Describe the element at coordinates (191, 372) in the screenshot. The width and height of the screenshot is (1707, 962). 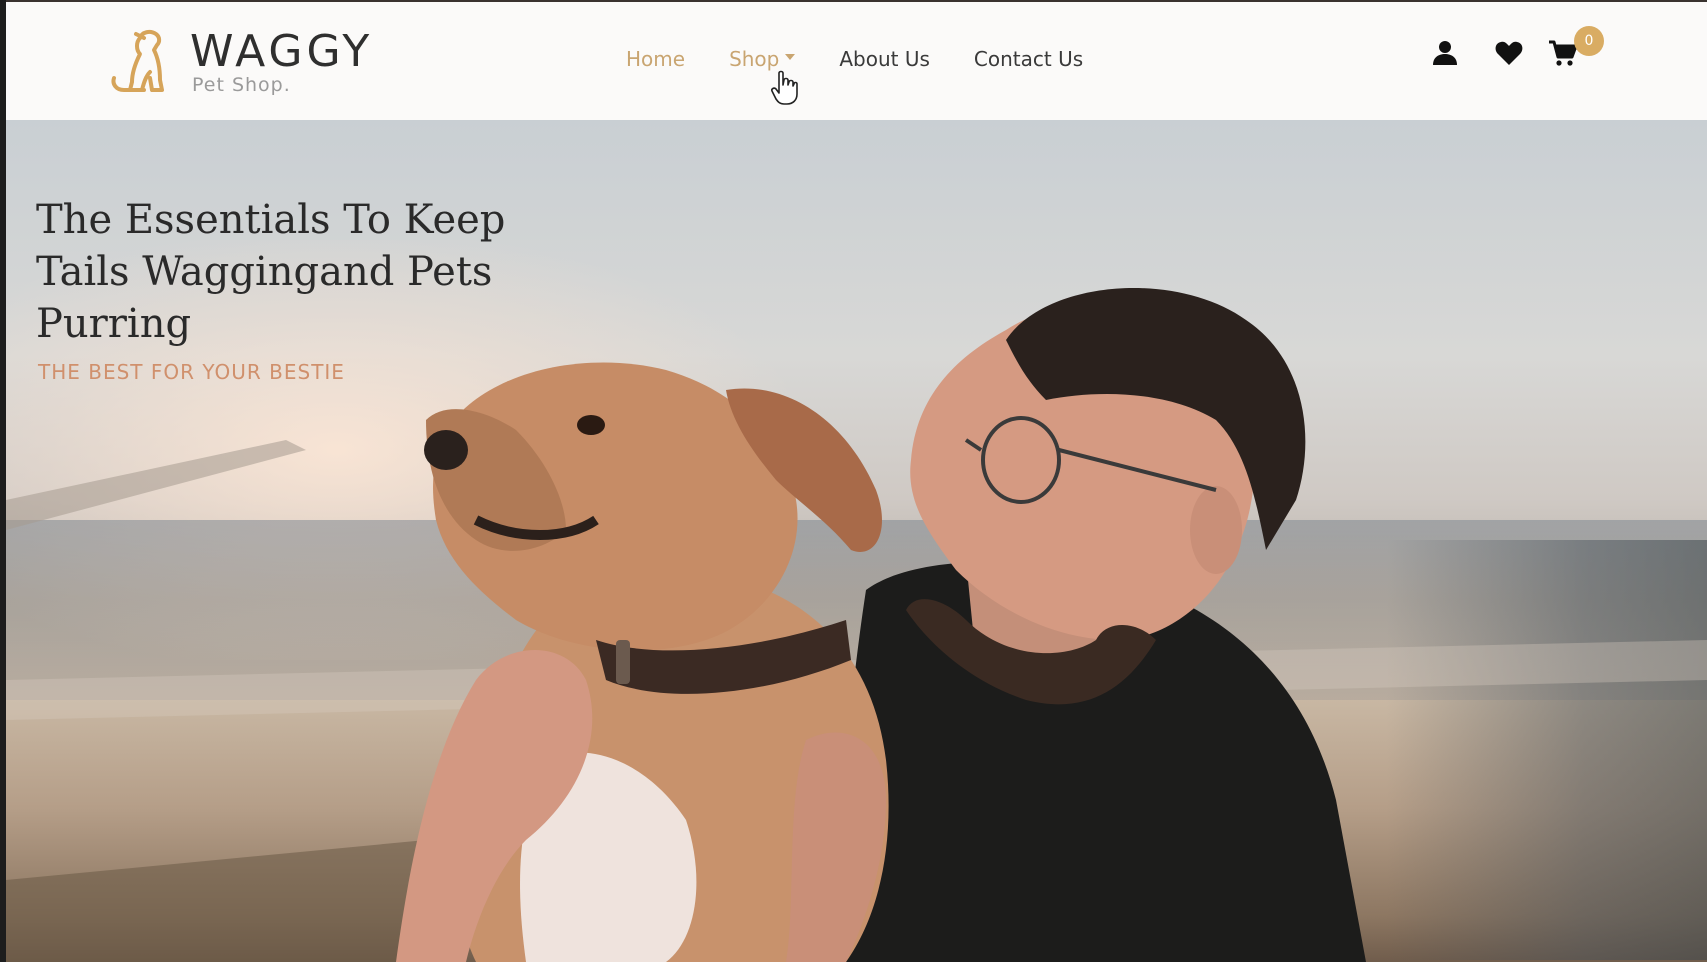
I see `hero-subtitle: THE BEST FOR YOUR BESTIE` at that location.